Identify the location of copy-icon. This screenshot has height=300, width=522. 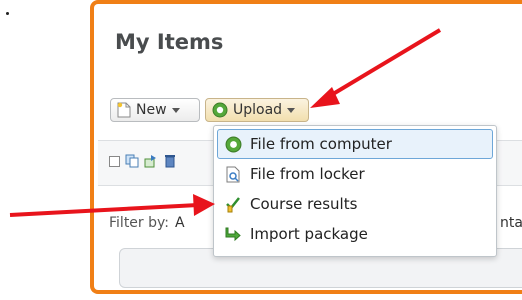
(132, 161).